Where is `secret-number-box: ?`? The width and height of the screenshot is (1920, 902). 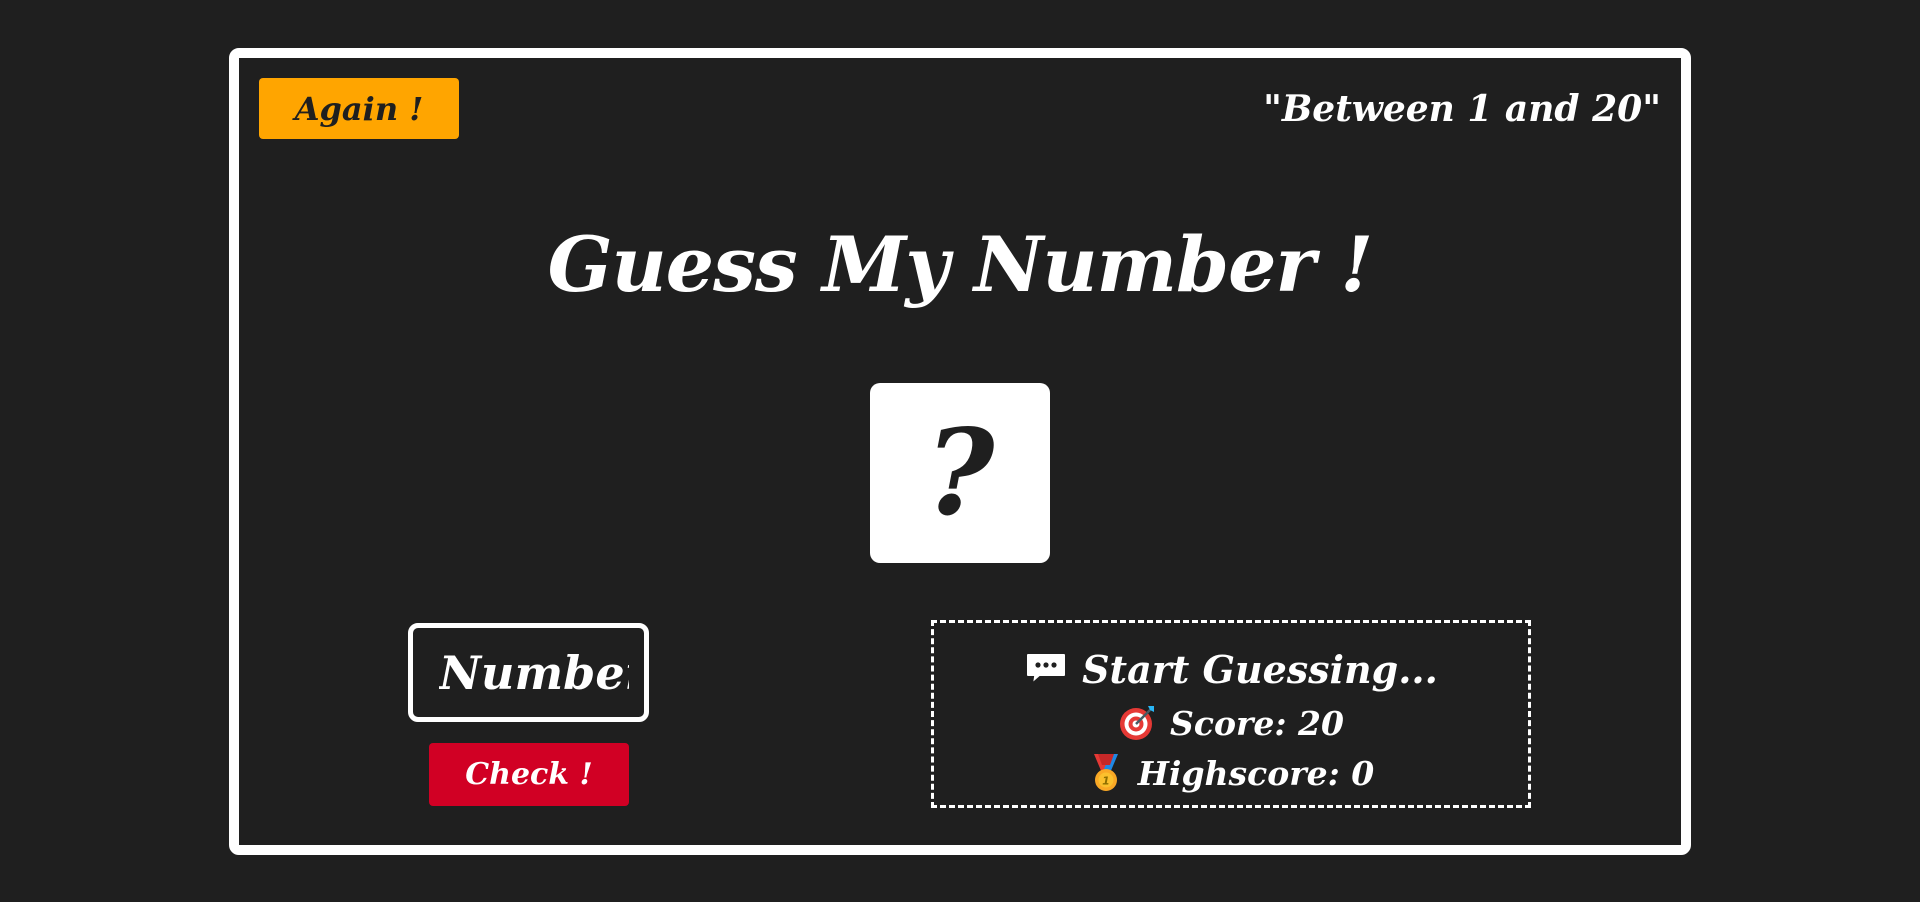 secret-number-box: ? is located at coordinates (960, 473).